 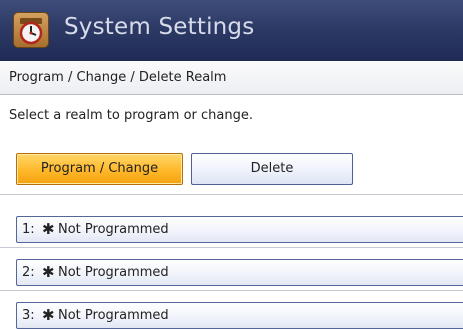 I want to click on instruction-text: Select a realm to program or change., so click(x=131, y=115).